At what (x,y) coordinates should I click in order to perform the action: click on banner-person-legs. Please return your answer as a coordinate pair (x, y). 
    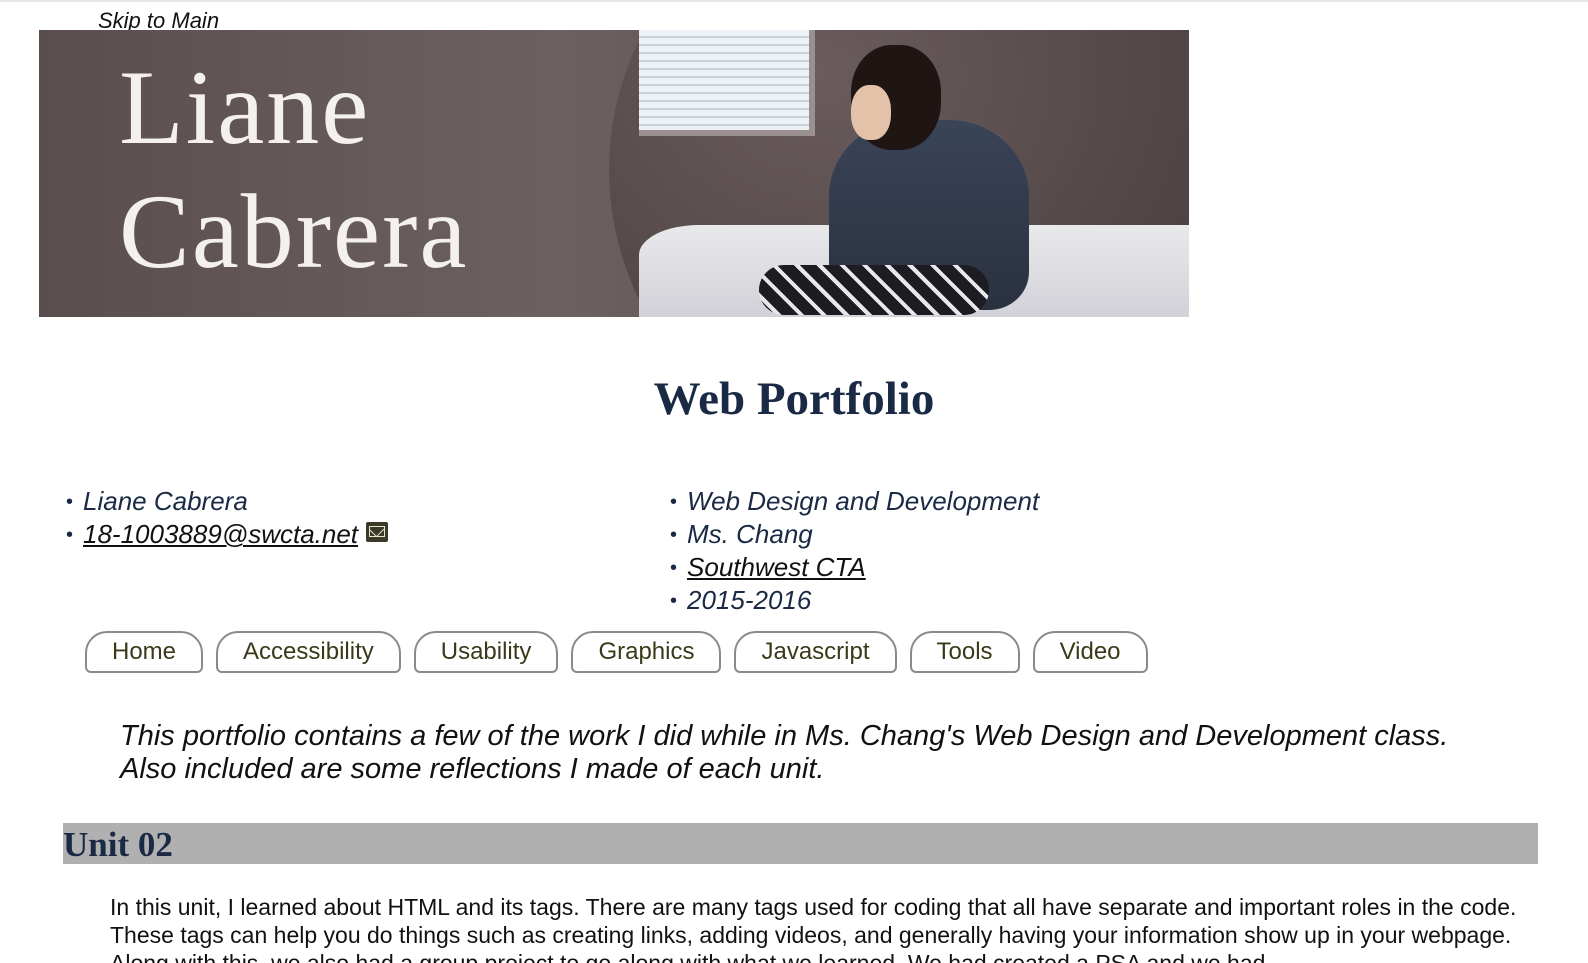
    Looking at the image, I should click on (874, 290).